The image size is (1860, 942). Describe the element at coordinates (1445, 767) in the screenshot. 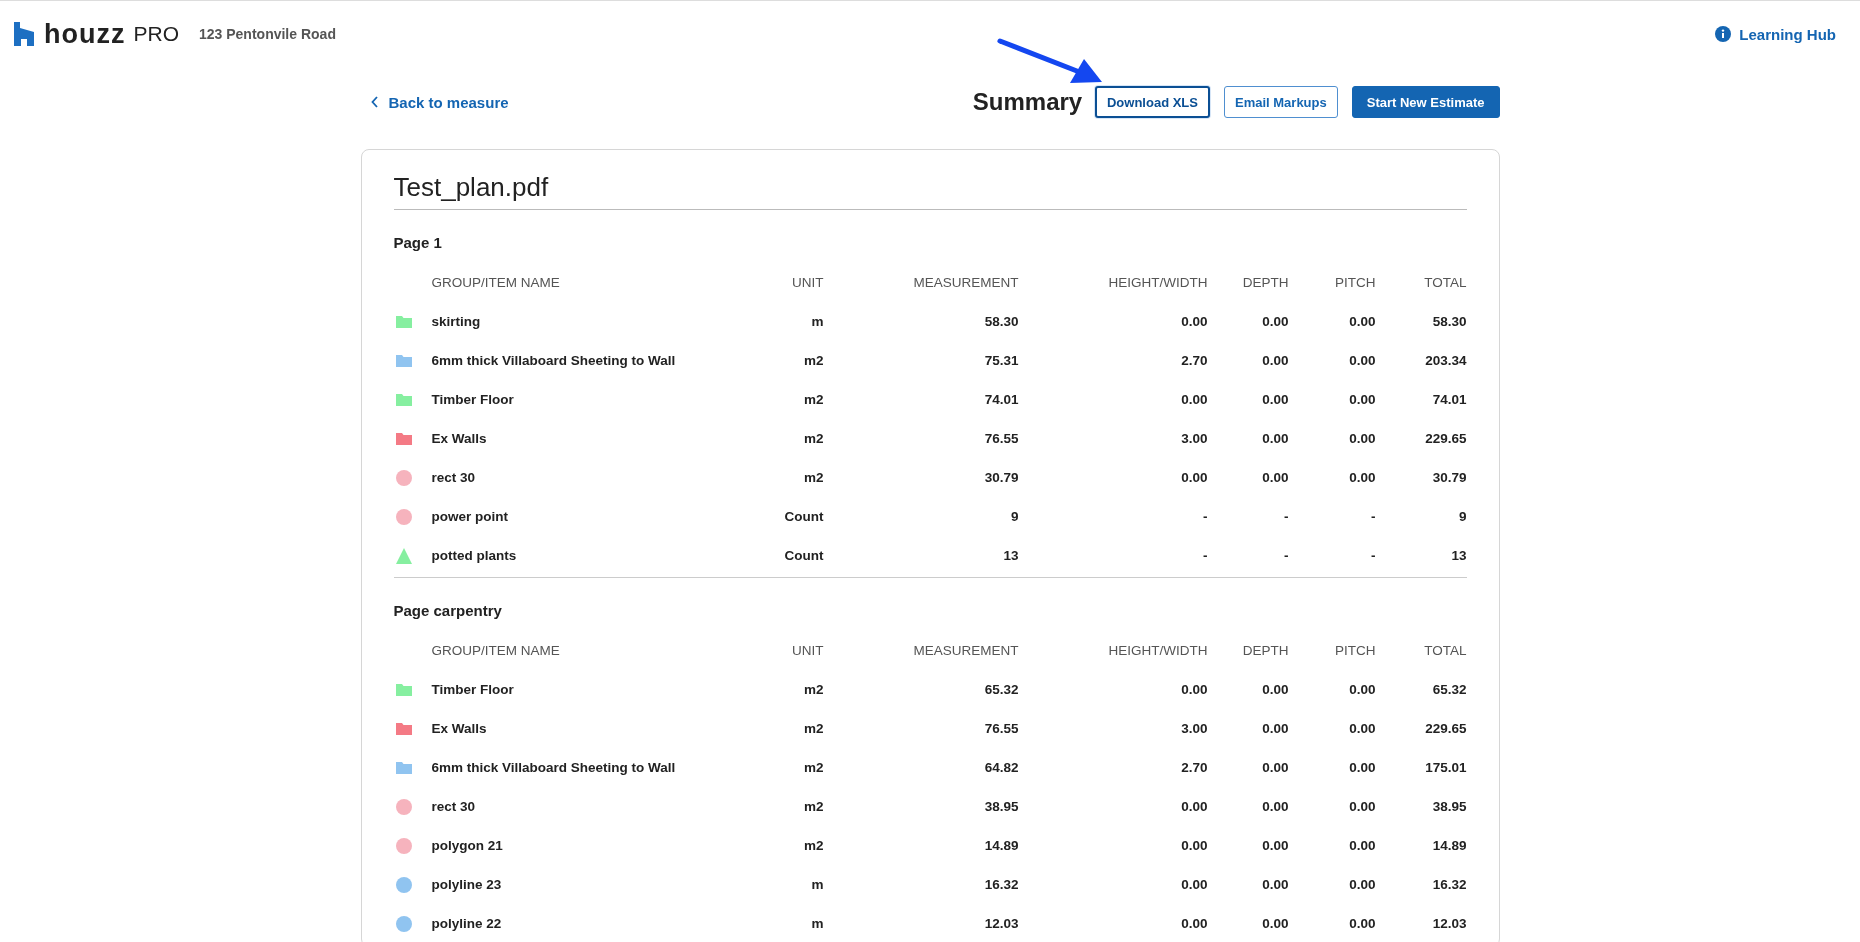

I see `table-cell-text: 175.01` at that location.